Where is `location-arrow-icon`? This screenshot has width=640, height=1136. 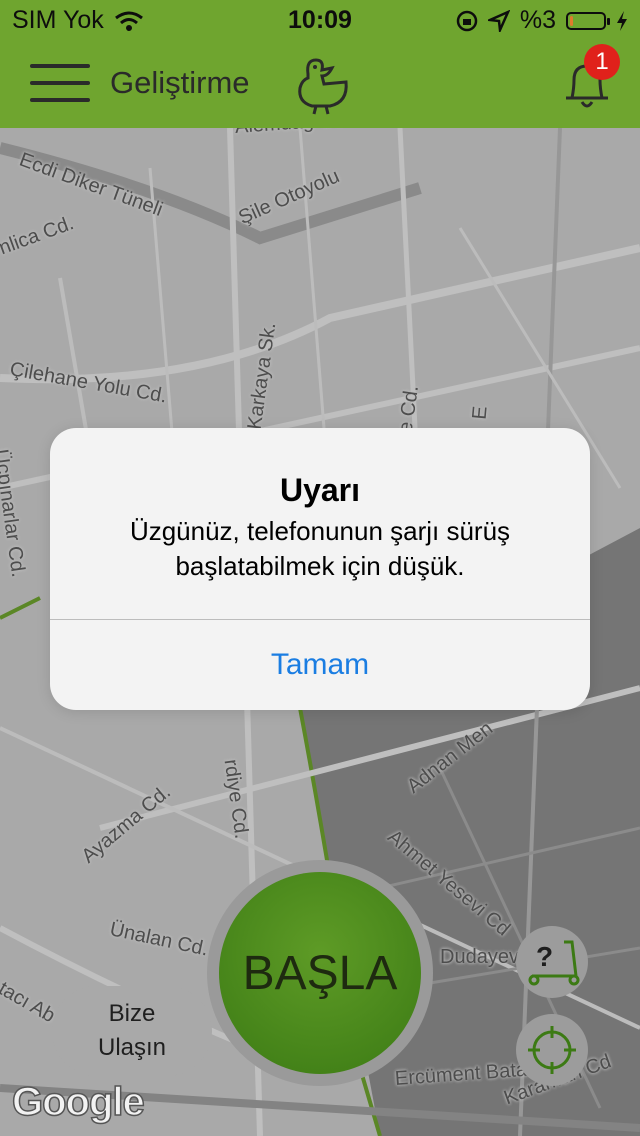 location-arrow-icon is located at coordinates (498, 20).